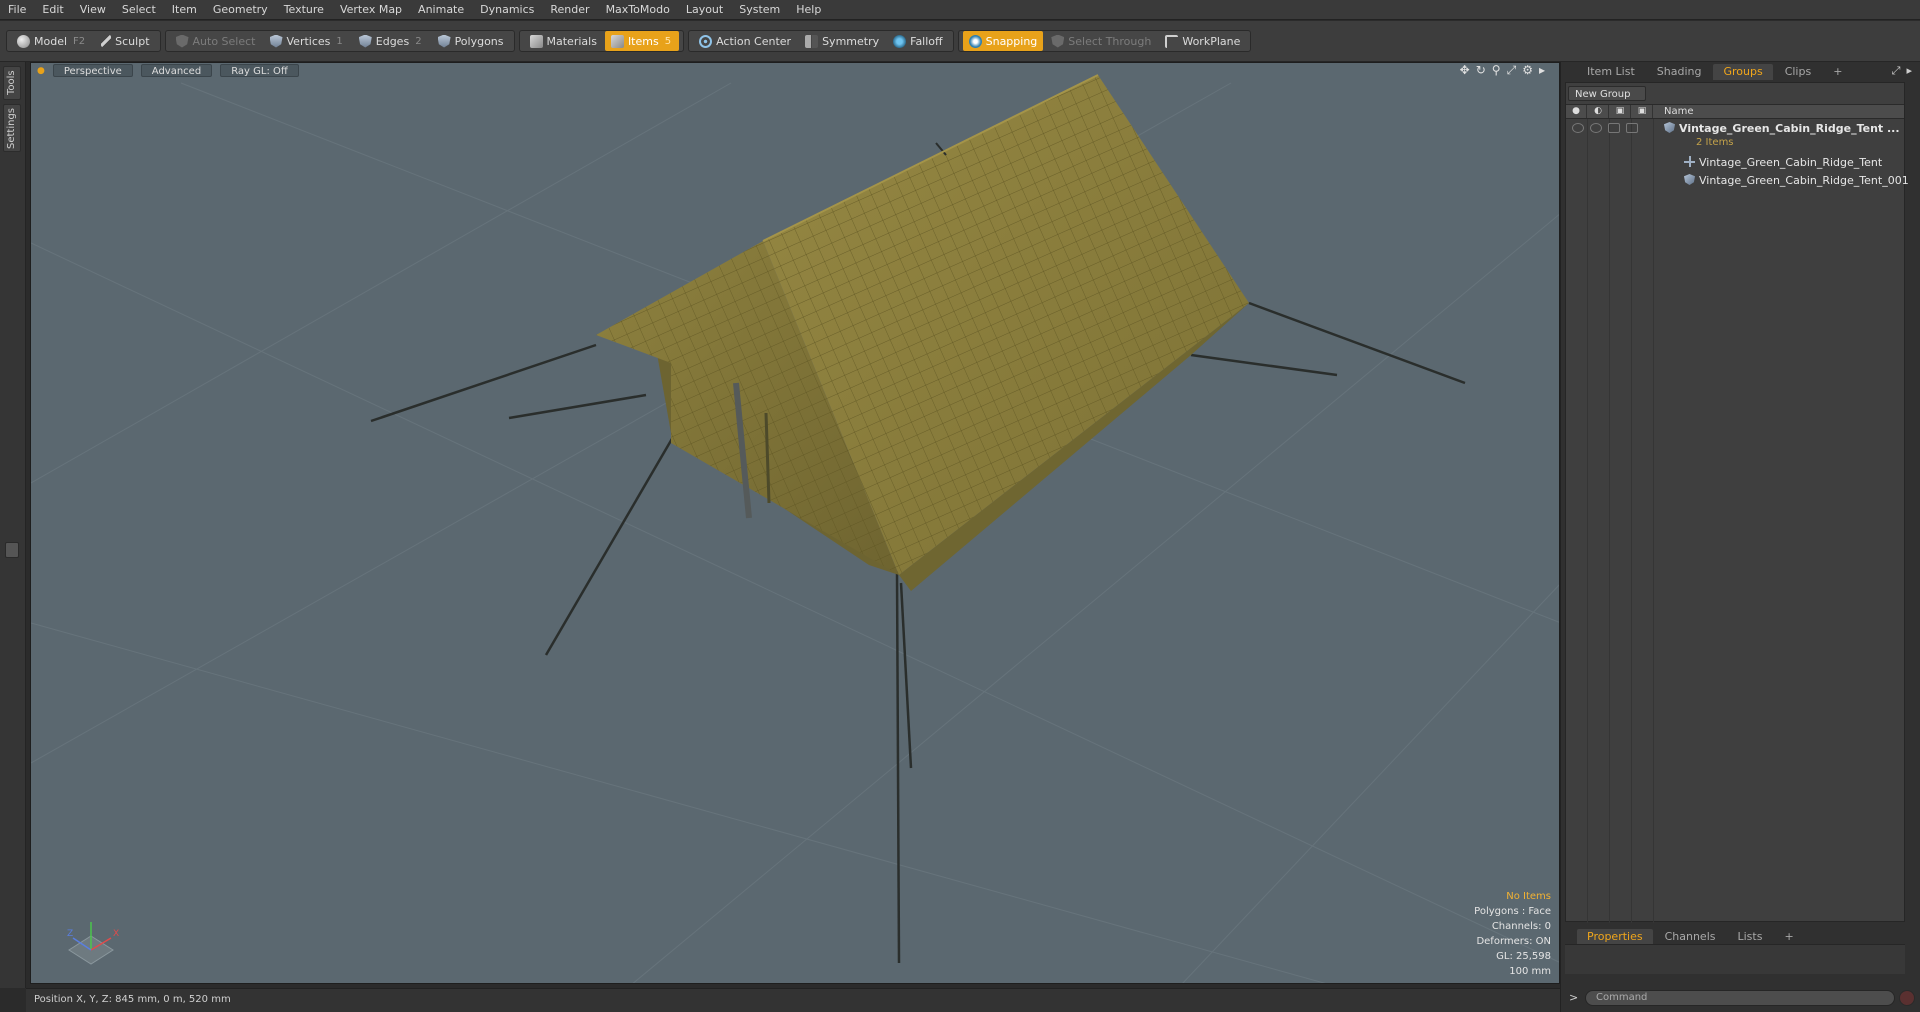 This screenshot has height=1012, width=1920. Describe the element at coordinates (1796, 180) in the screenshot. I see `list-item: Vintage_Green_Cabin_Ridge_Tent_001` at that location.